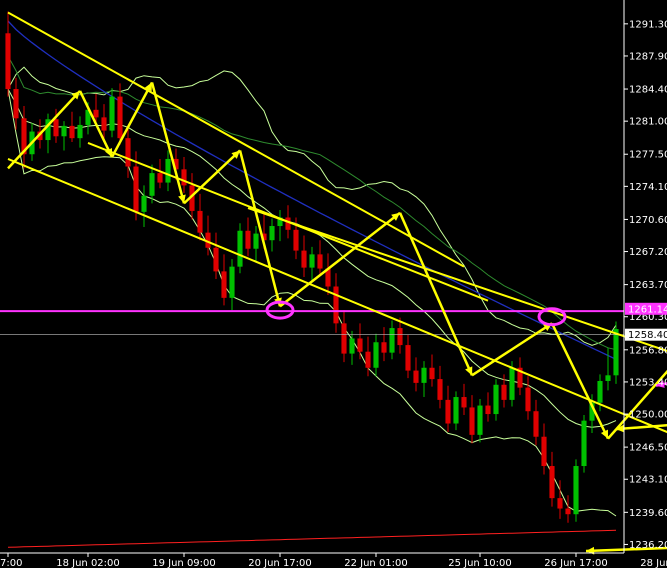 The image size is (667, 568). What do you see at coordinates (648, 285) in the screenshot?
I see `price-tick-label: 1263.70` at bounding box center [648, 285].